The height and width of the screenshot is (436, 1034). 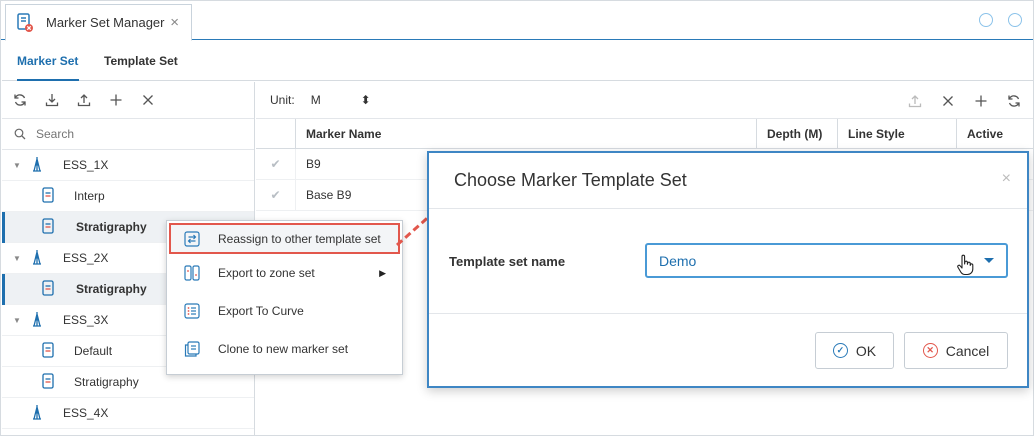 What do you see at coordinates (965, 265) in the screenshot?
I see `hand-cursor-icon` at bounding box center [965, 265].